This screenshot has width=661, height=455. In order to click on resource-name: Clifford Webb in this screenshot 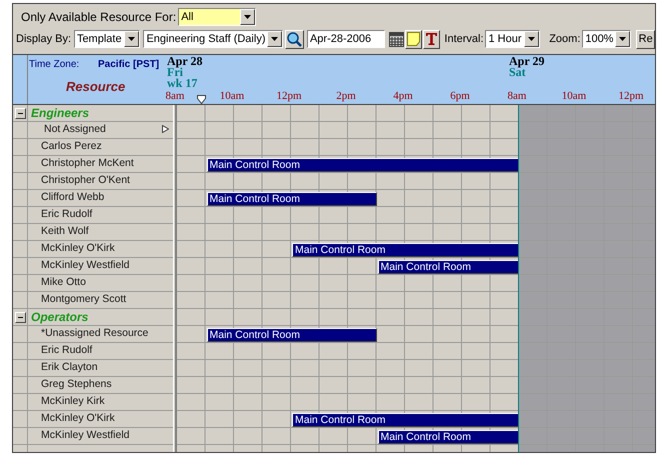, I will do `click(72, 198)`.